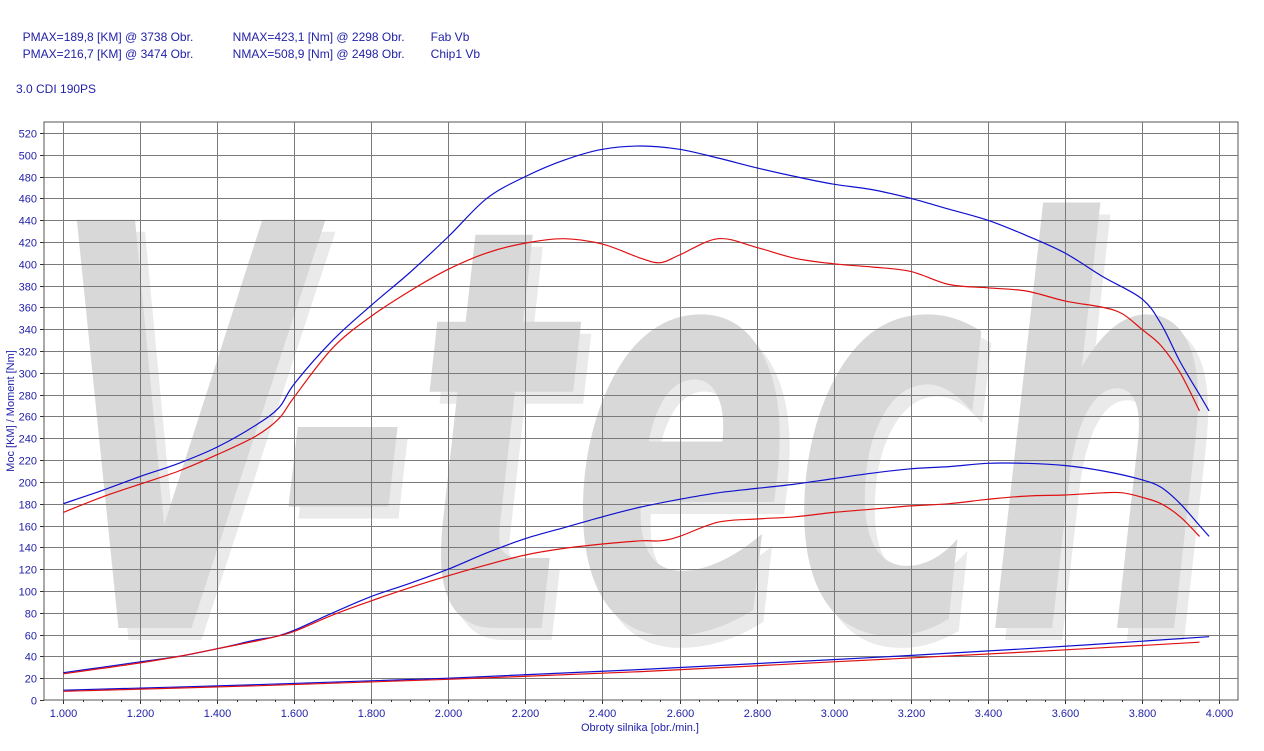 The height and width of the screenshot is (751, 1264). I want to click on y-tick-label: 440, so click(28, 222).